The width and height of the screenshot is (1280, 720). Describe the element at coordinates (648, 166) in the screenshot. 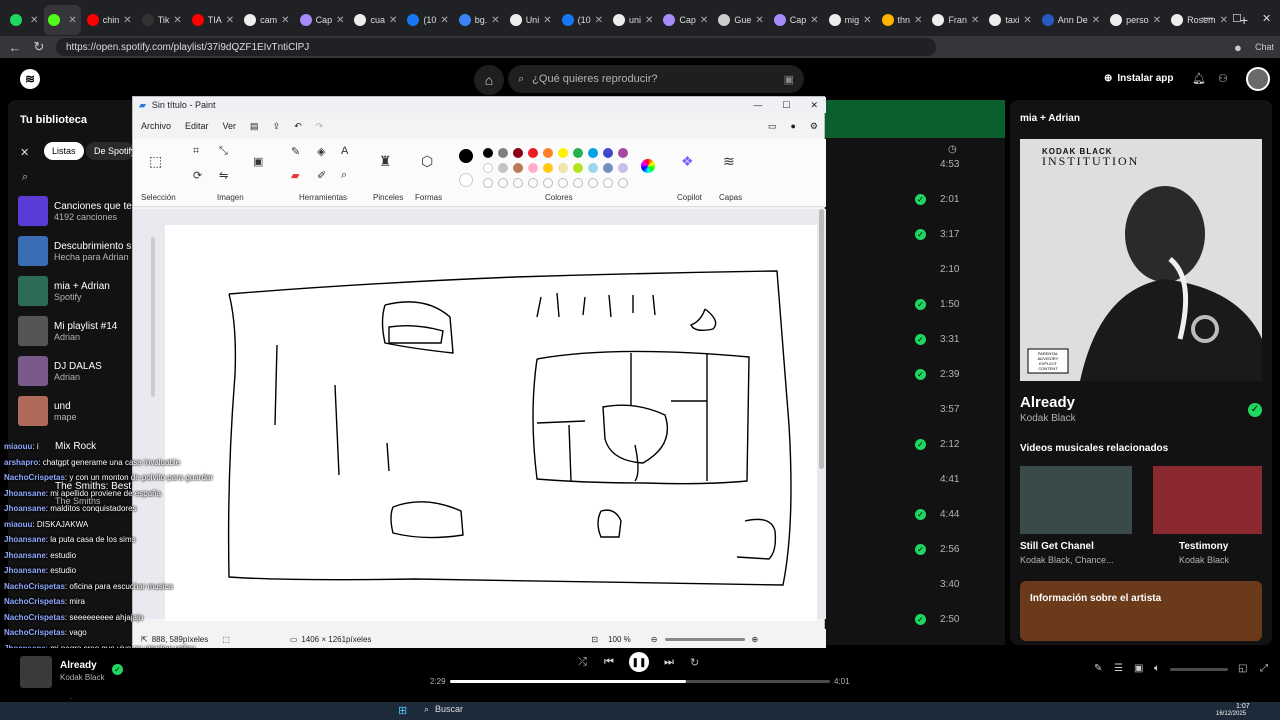

I see `edit-colors-icon` at that location.